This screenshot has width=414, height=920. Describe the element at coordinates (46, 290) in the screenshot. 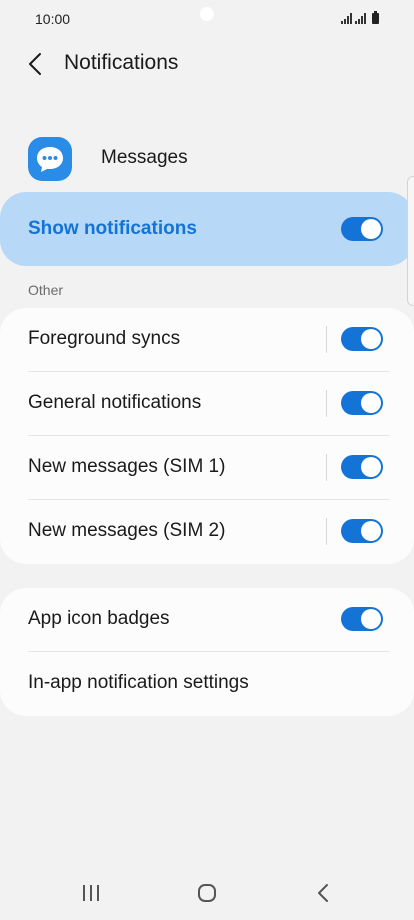

I see `section-header-other: Other` at that location.